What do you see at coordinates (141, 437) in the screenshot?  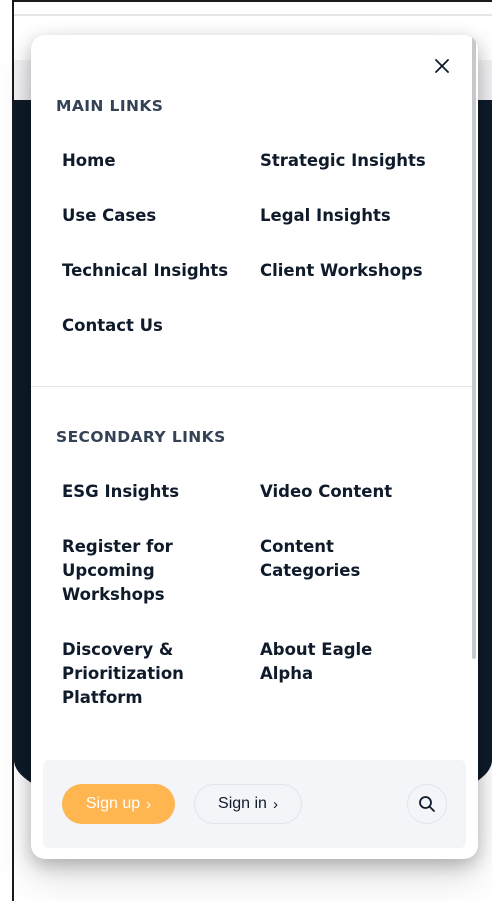 I see `secondary-links-heading: SECONDARY LINKS` at bounding box center [141, 437].